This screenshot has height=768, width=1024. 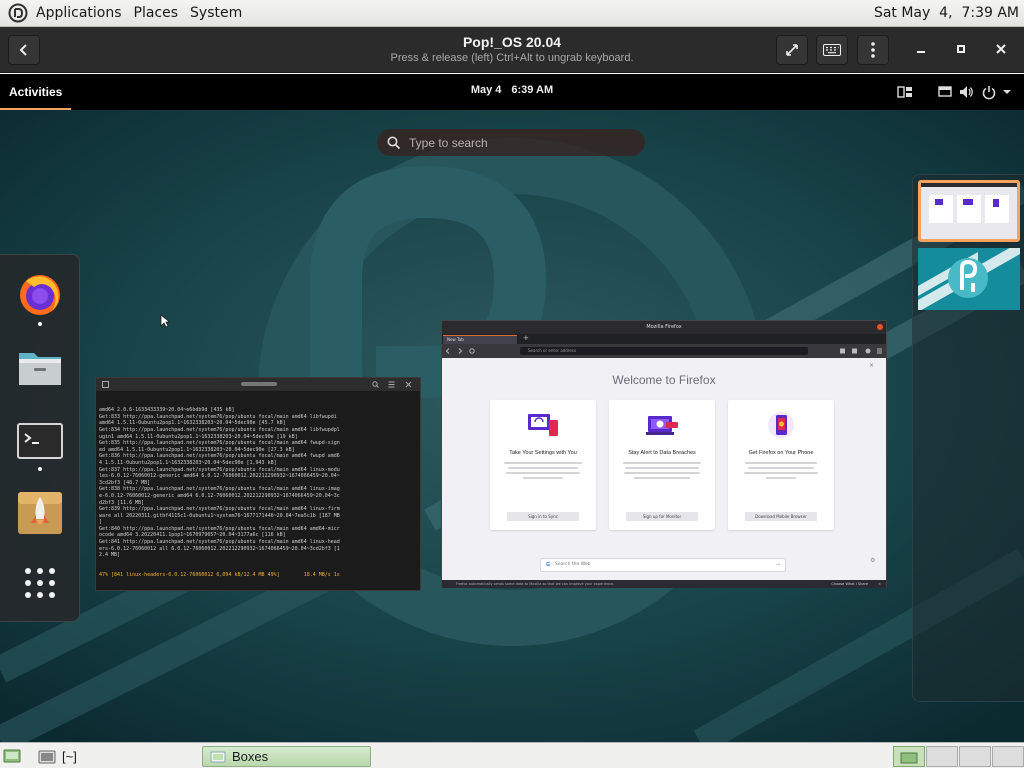 What do you see at coordinates (18, 13) in the screenshot?
I see `debian-logo-icon` at bounding box center [18, 13].